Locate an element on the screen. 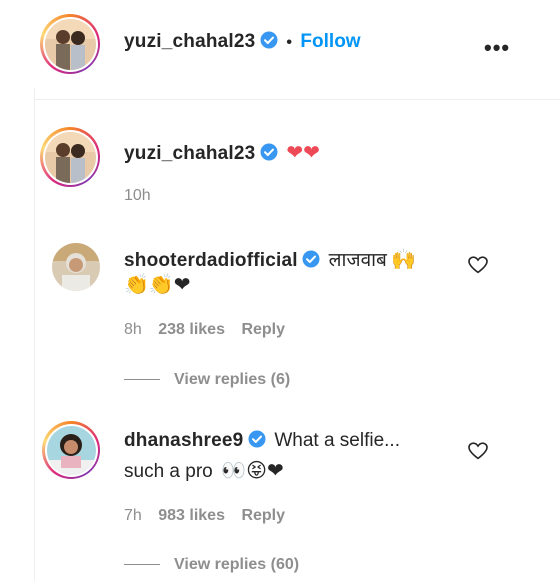  comment-1-meta: 8h 238 likes Reply is located at coordinates (204, 330).